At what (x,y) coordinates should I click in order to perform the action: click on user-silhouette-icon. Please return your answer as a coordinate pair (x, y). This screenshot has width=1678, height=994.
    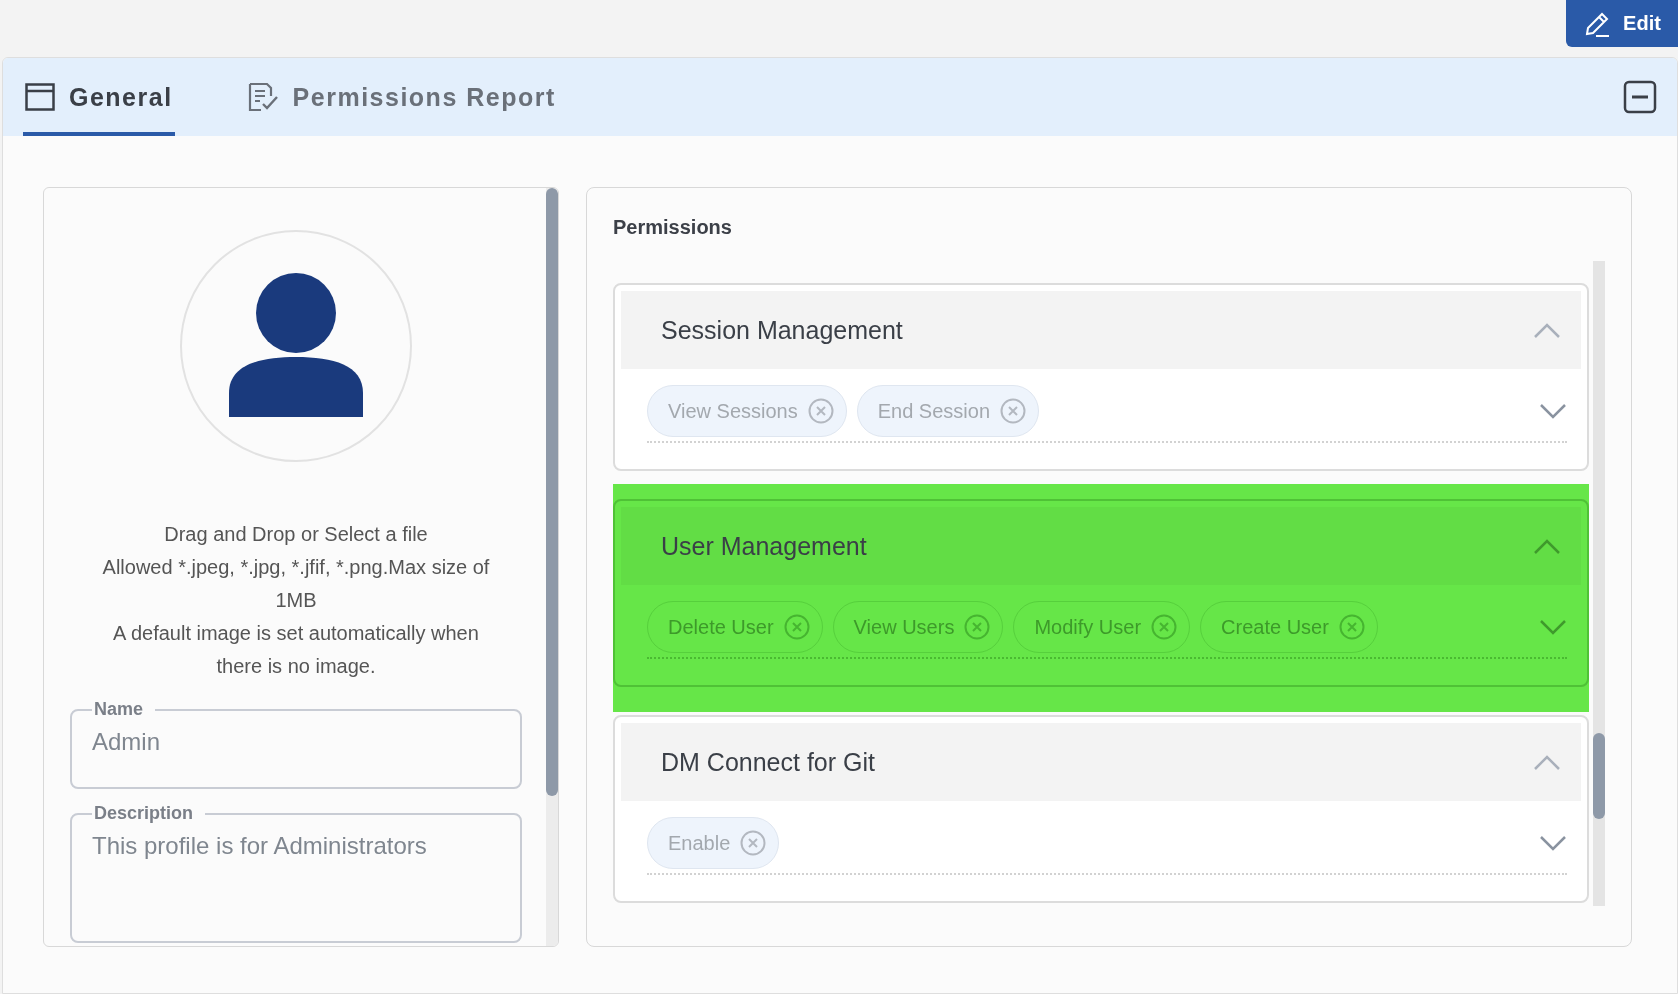
    Looking at the image, I should click on (296, 346).